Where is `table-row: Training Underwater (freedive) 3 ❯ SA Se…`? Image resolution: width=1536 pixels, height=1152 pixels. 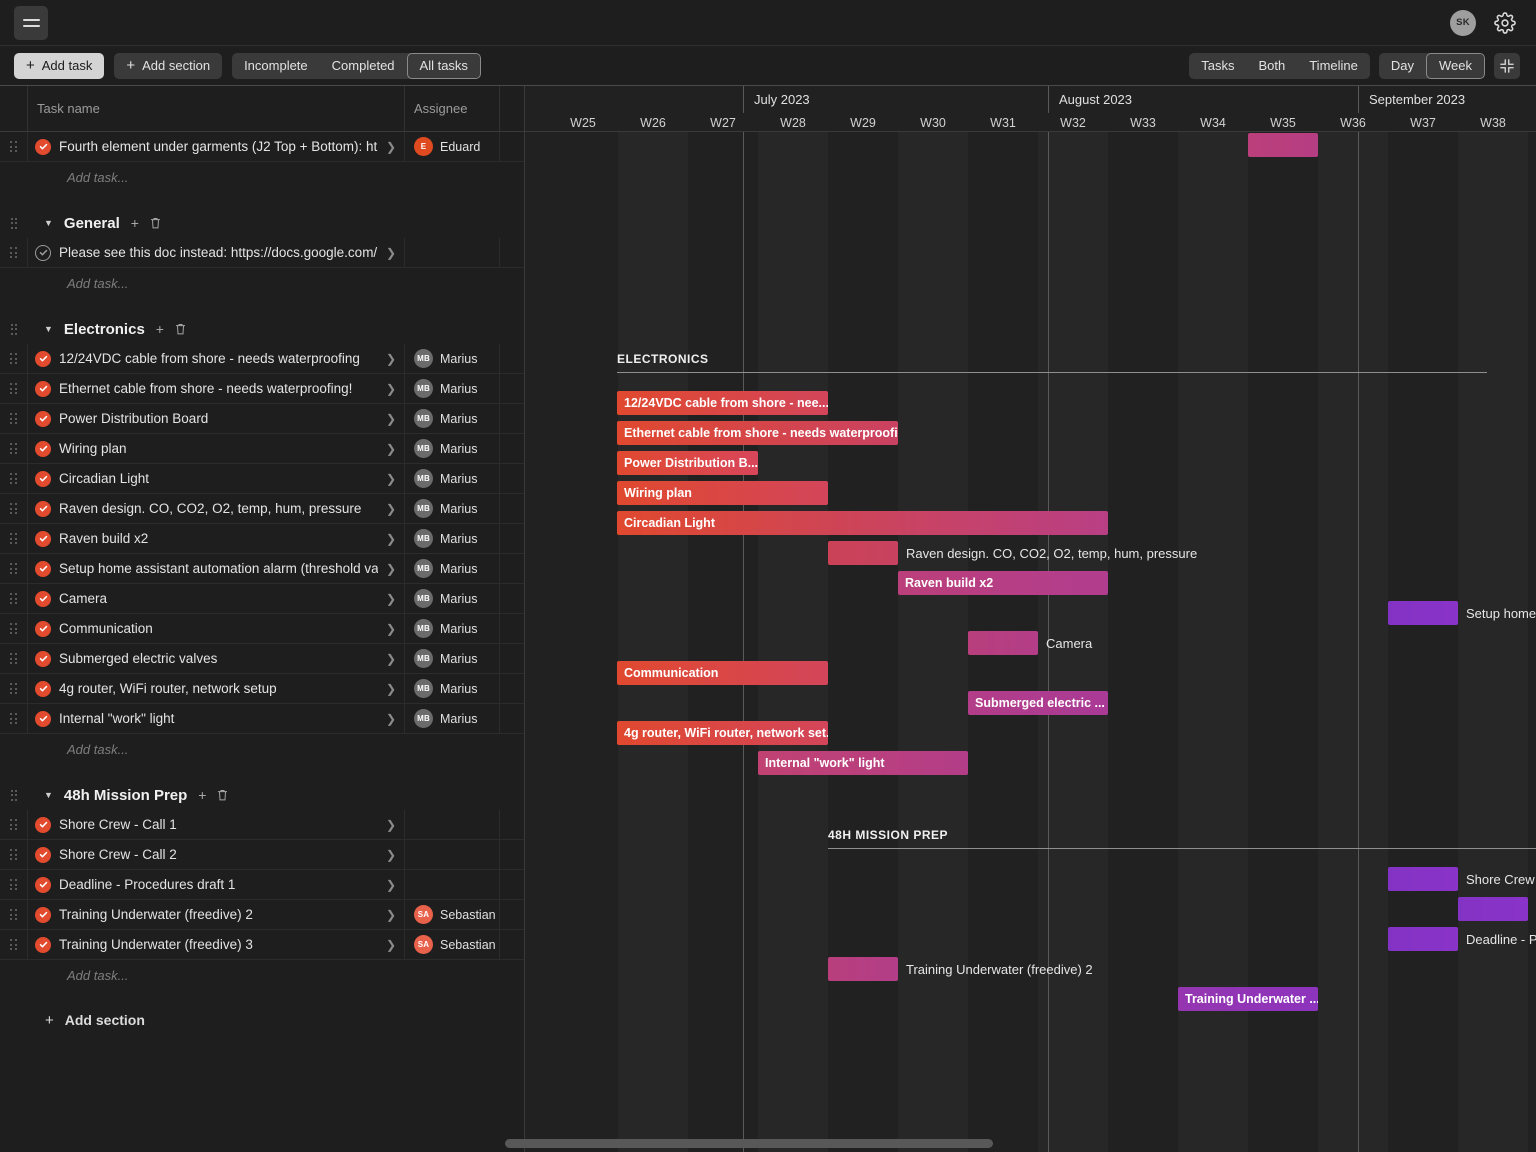
table-row: Training Underwater (freedive) 3 ❯ SA Se… is located at coordinates (262, 945).